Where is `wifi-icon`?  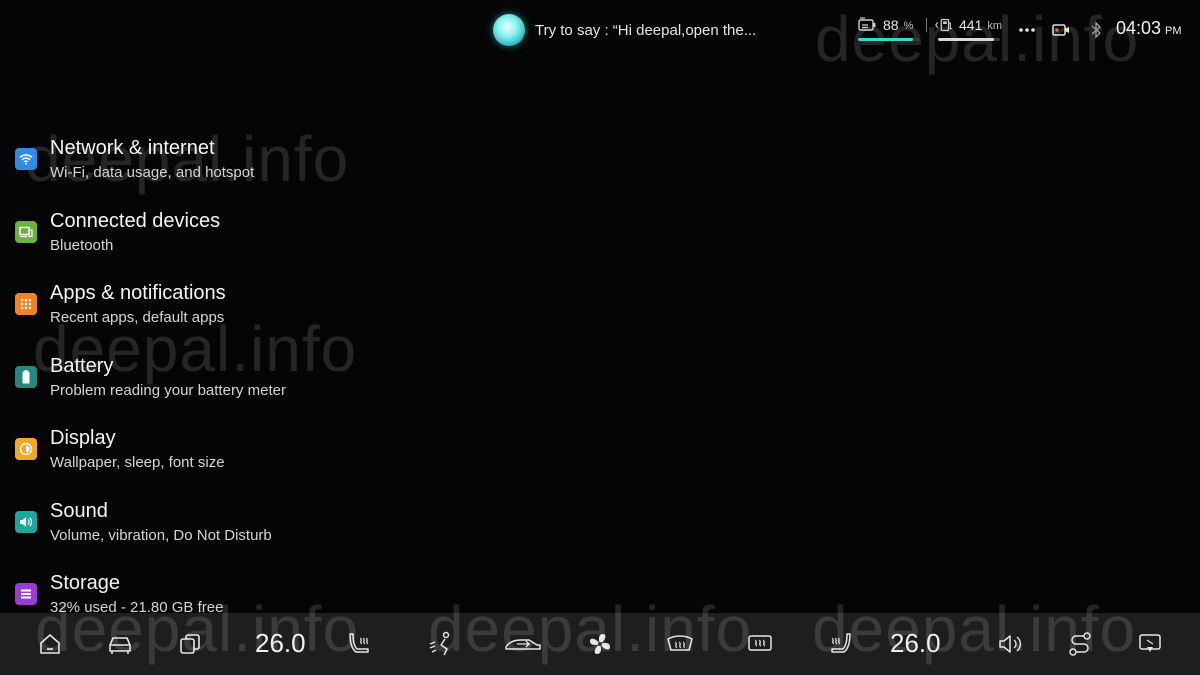
wifi-icon is located at coordinates (26, 159).